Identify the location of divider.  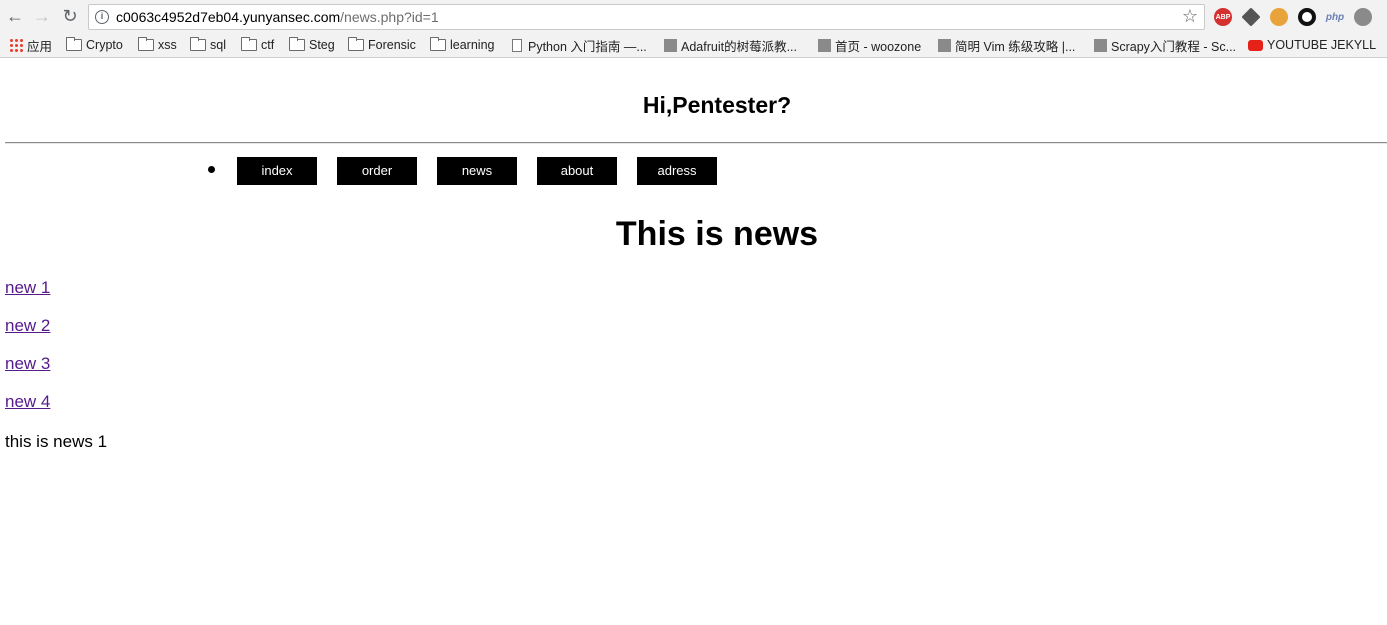
(696, 143).